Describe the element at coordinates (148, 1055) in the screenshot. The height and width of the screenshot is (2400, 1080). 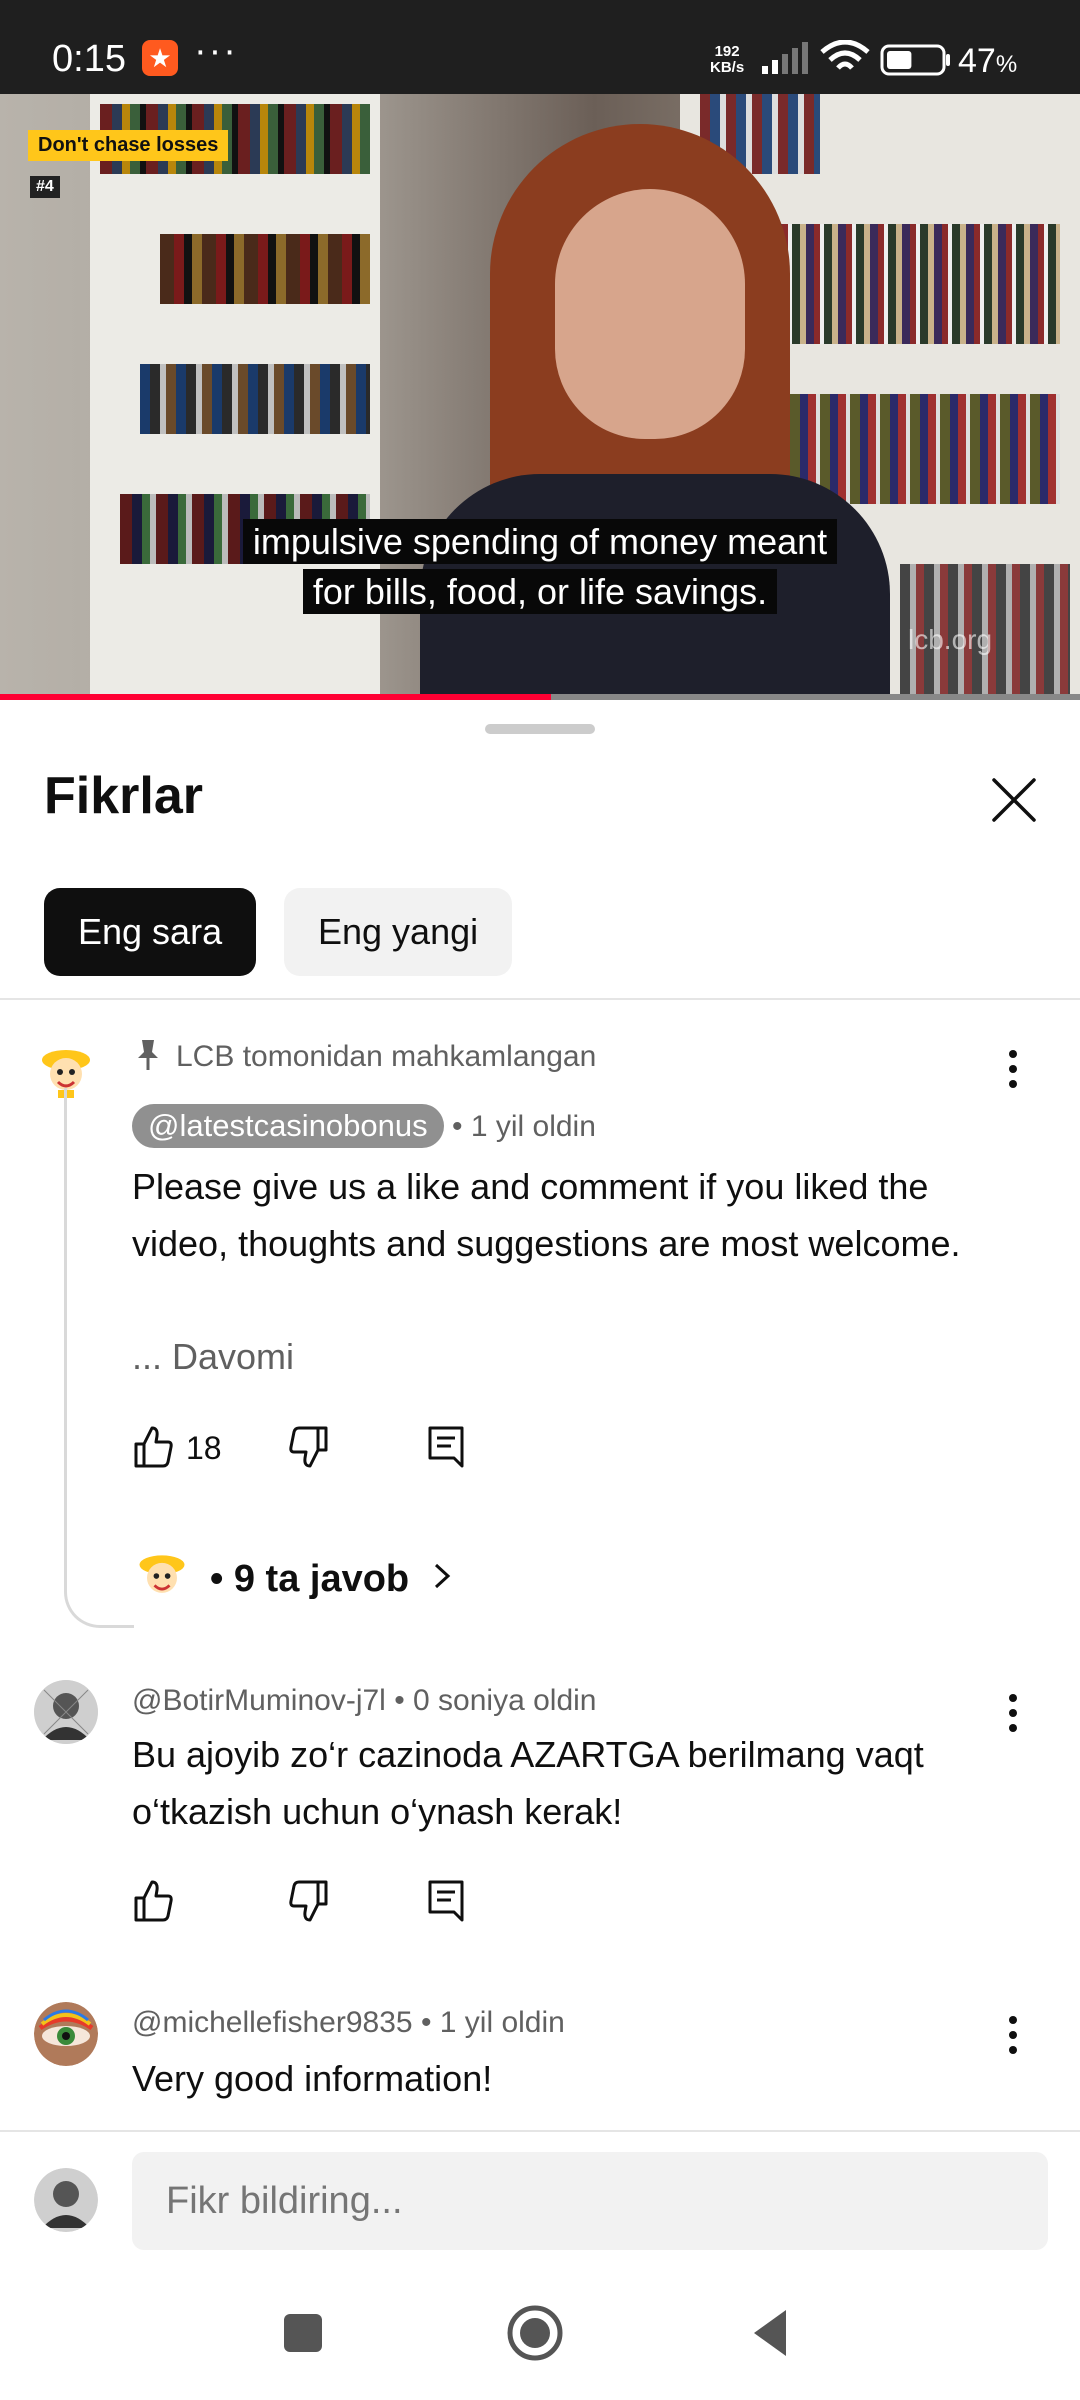
I see `pin-icon` at that location.